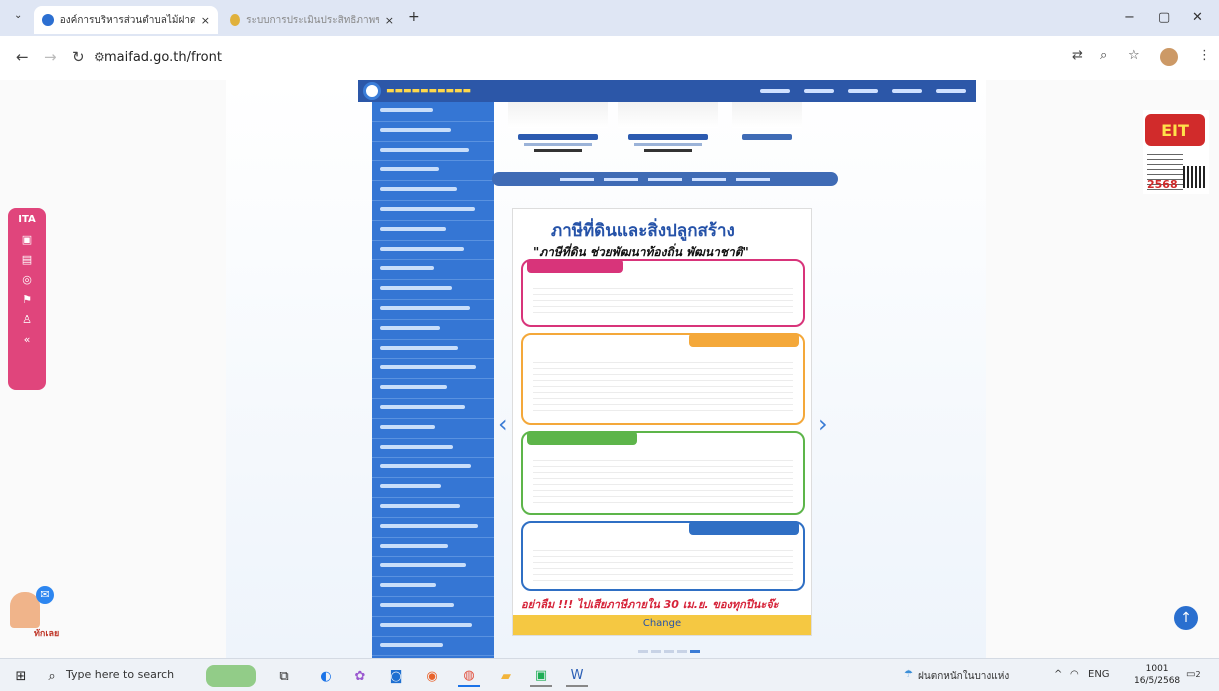  I want to click on ita-flag-icon: ⚑, so click(27, 299).